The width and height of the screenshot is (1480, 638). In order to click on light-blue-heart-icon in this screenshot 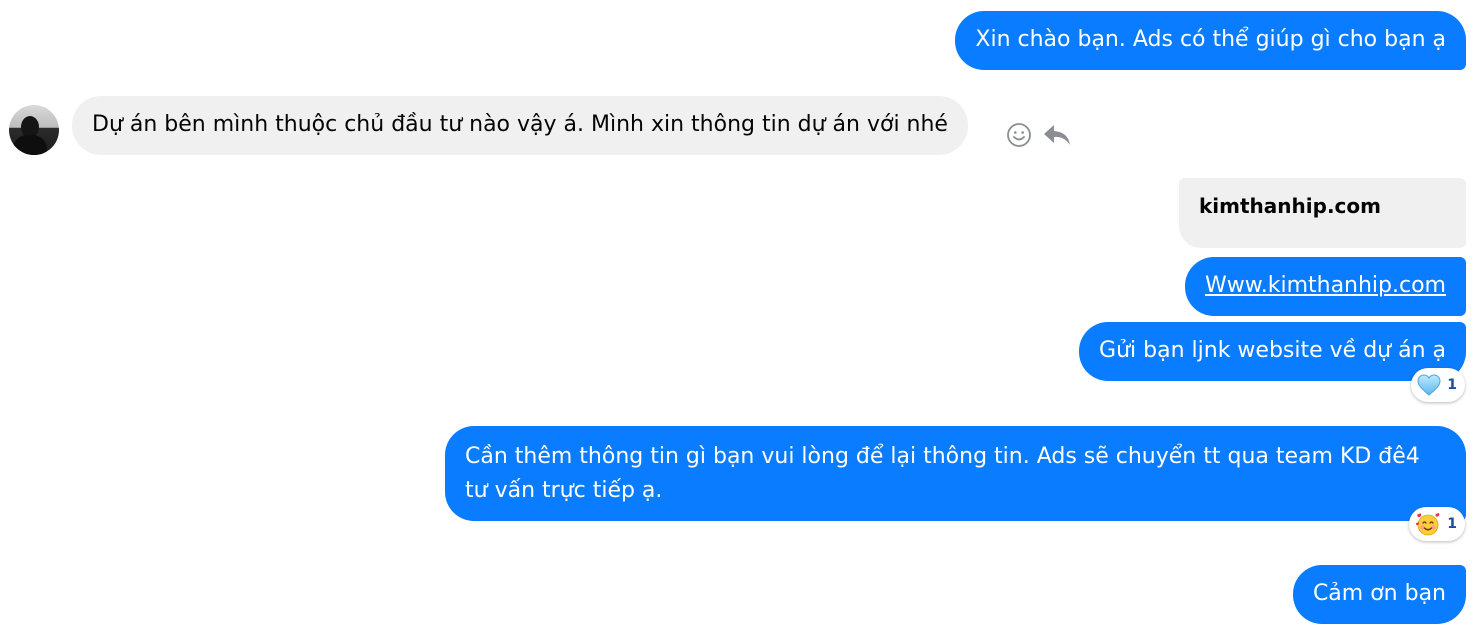, I will do `click(1429, 385)`.